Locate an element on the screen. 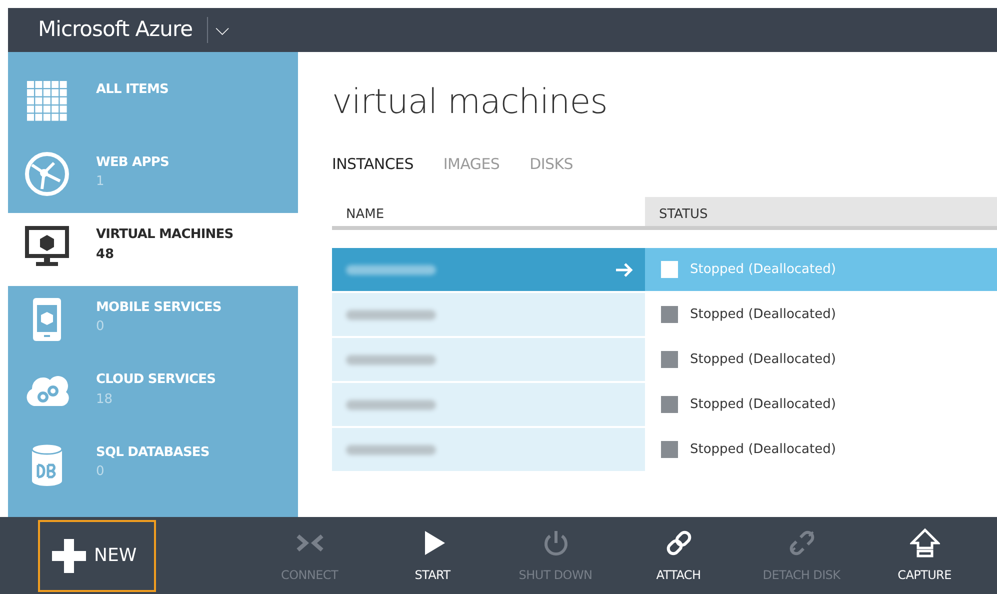 Image resolution: width=997 pixels, height=594 pixels. new-button: NEW is located at coordinates (97, 556).